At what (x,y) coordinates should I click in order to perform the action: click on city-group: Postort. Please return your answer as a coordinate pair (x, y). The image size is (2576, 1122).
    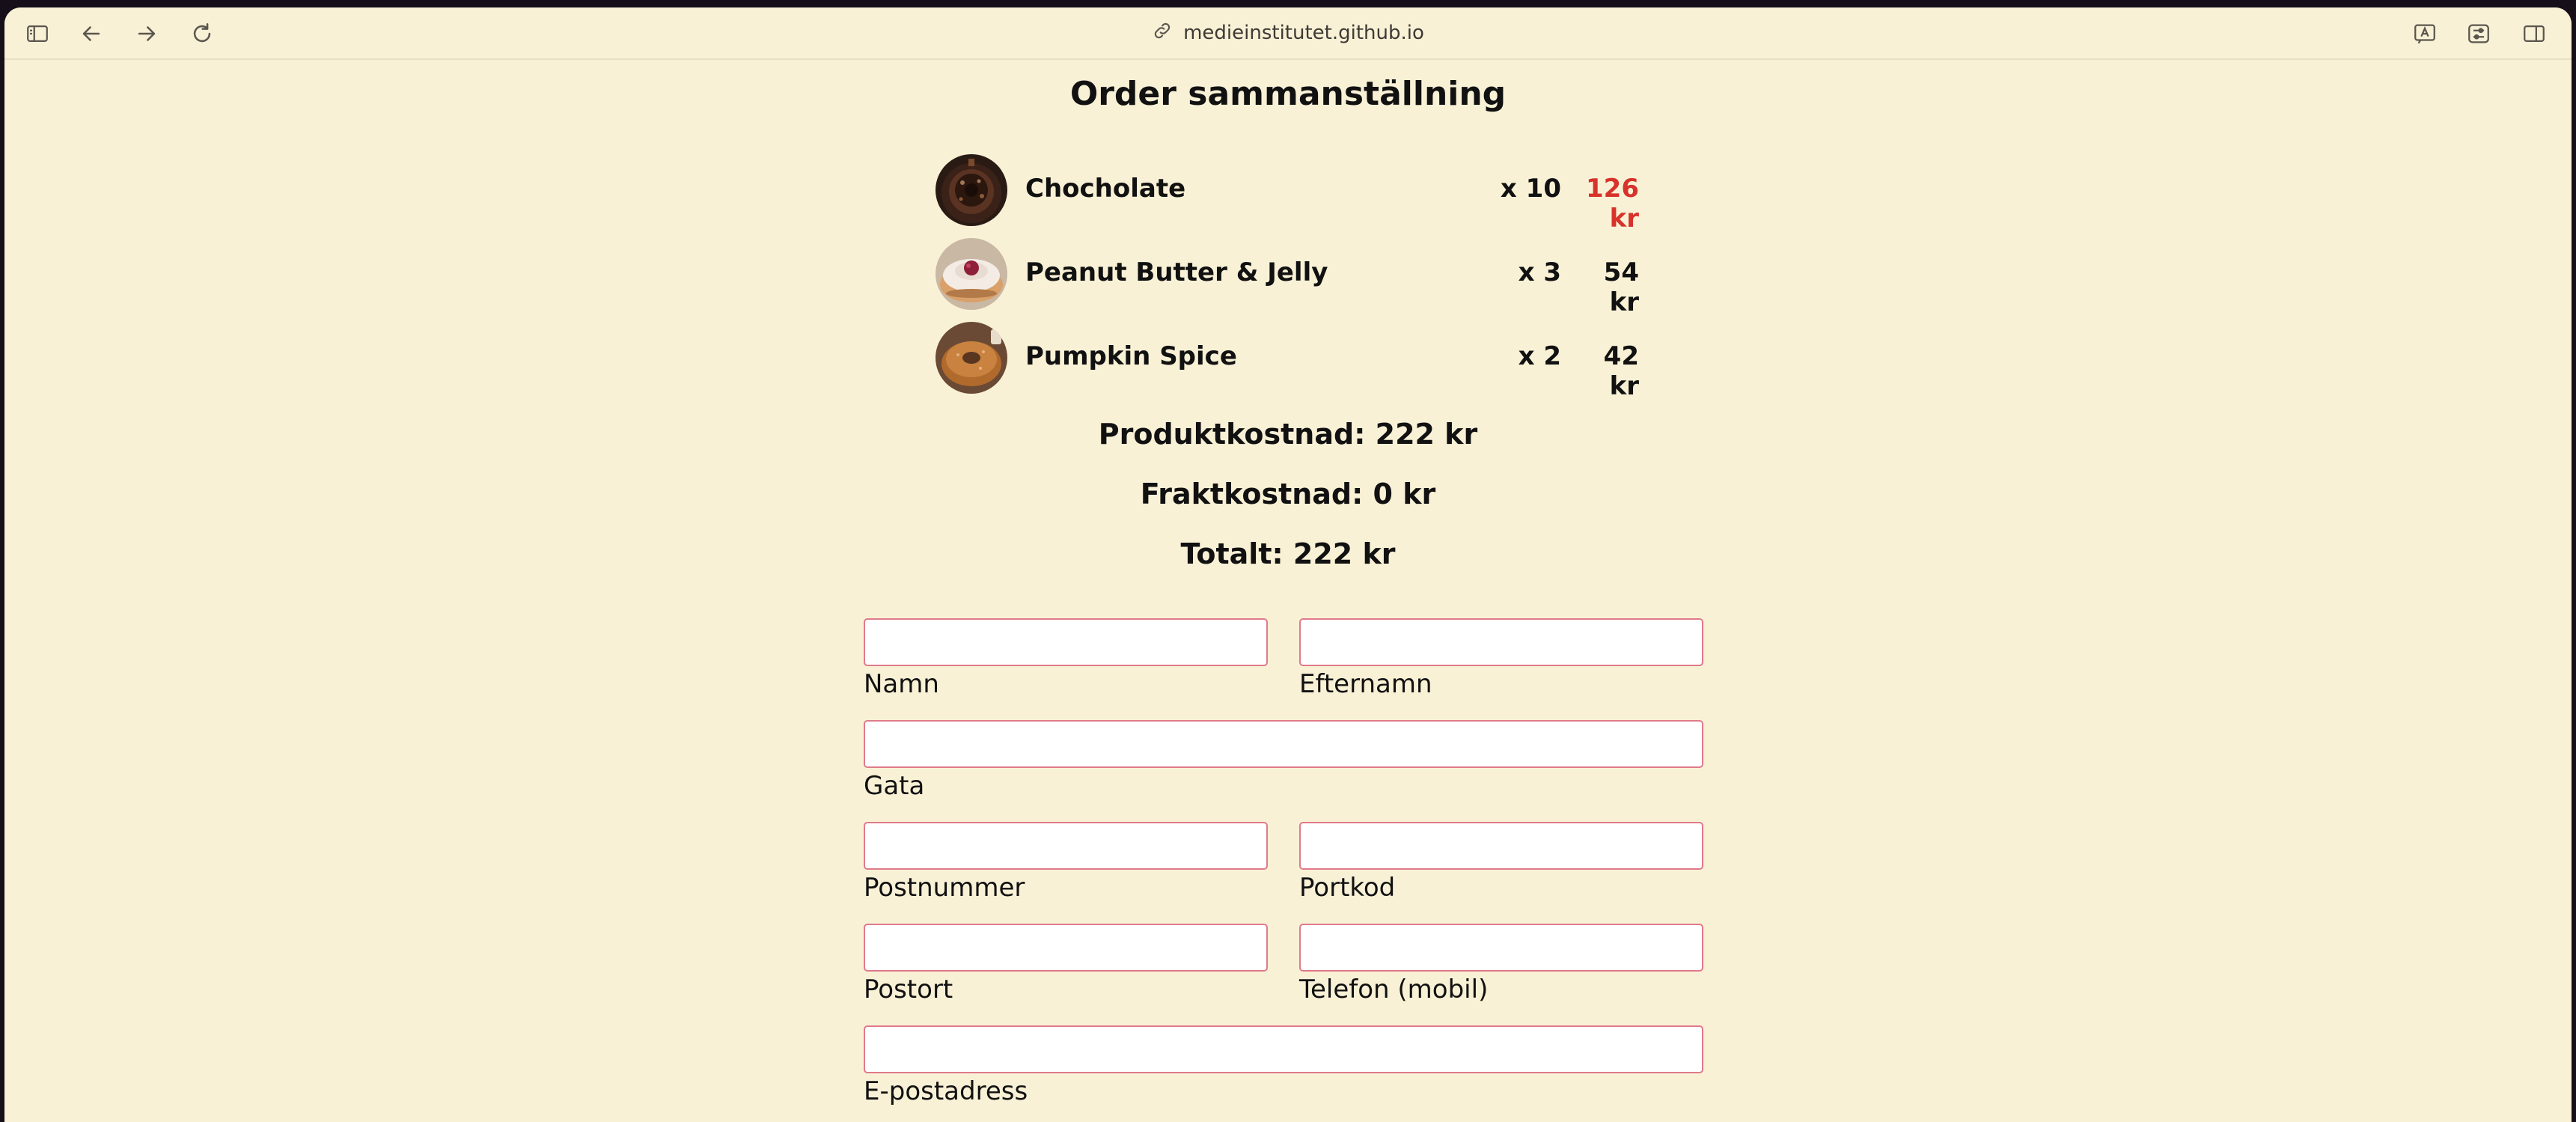
    Looking at the image, I should click on (1066, 964).